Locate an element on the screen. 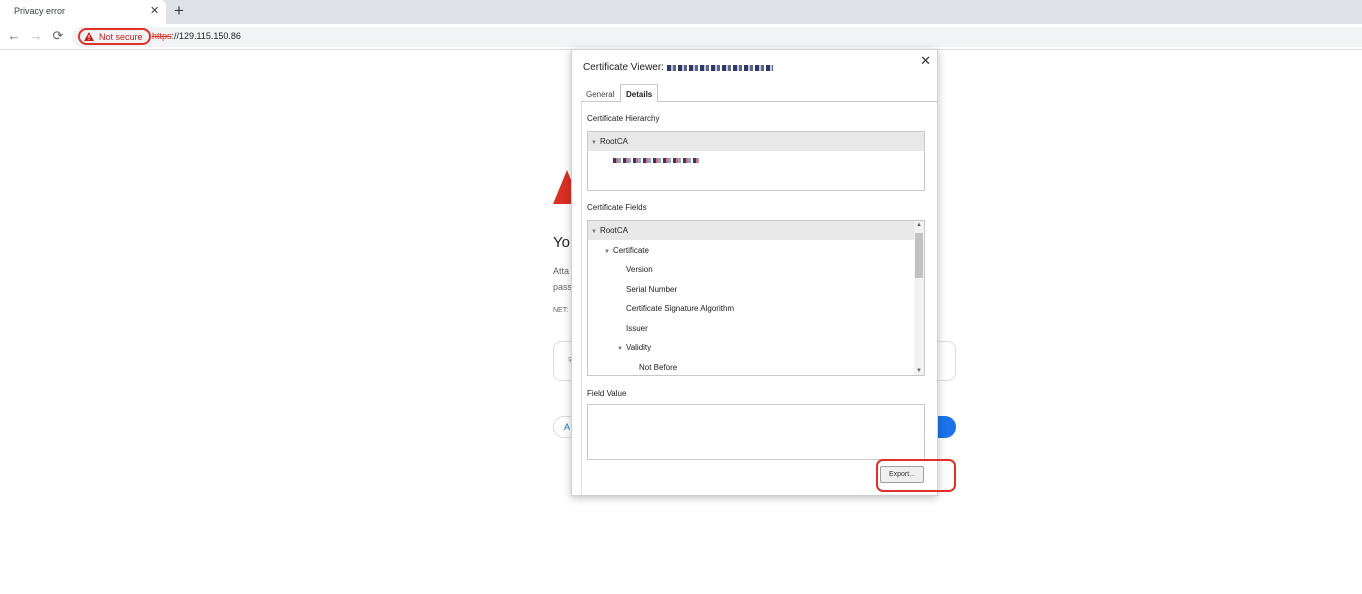  tree-item-version: Version is located at coordinates (756, 269).